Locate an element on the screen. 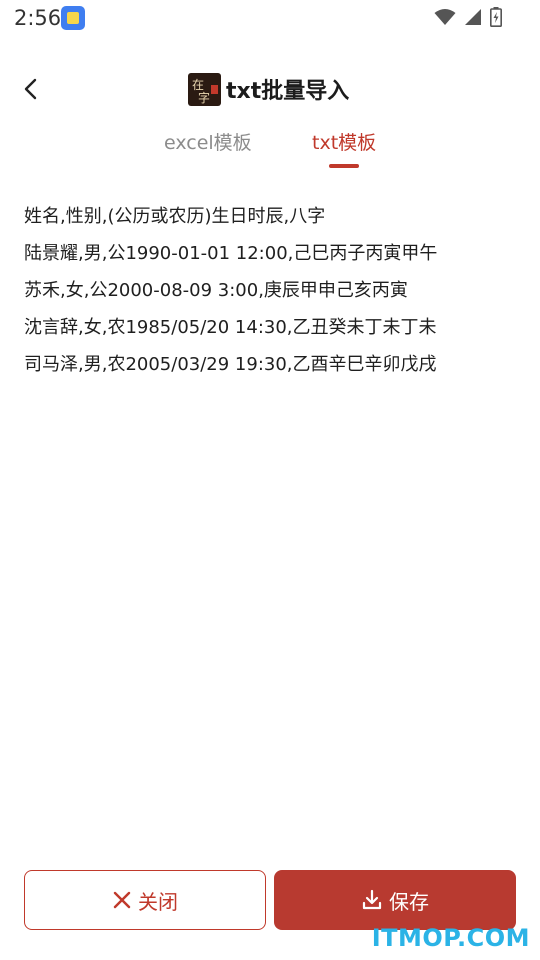  title-wrap: 在字 txt批量导入 is located at coordinates (268, 89).